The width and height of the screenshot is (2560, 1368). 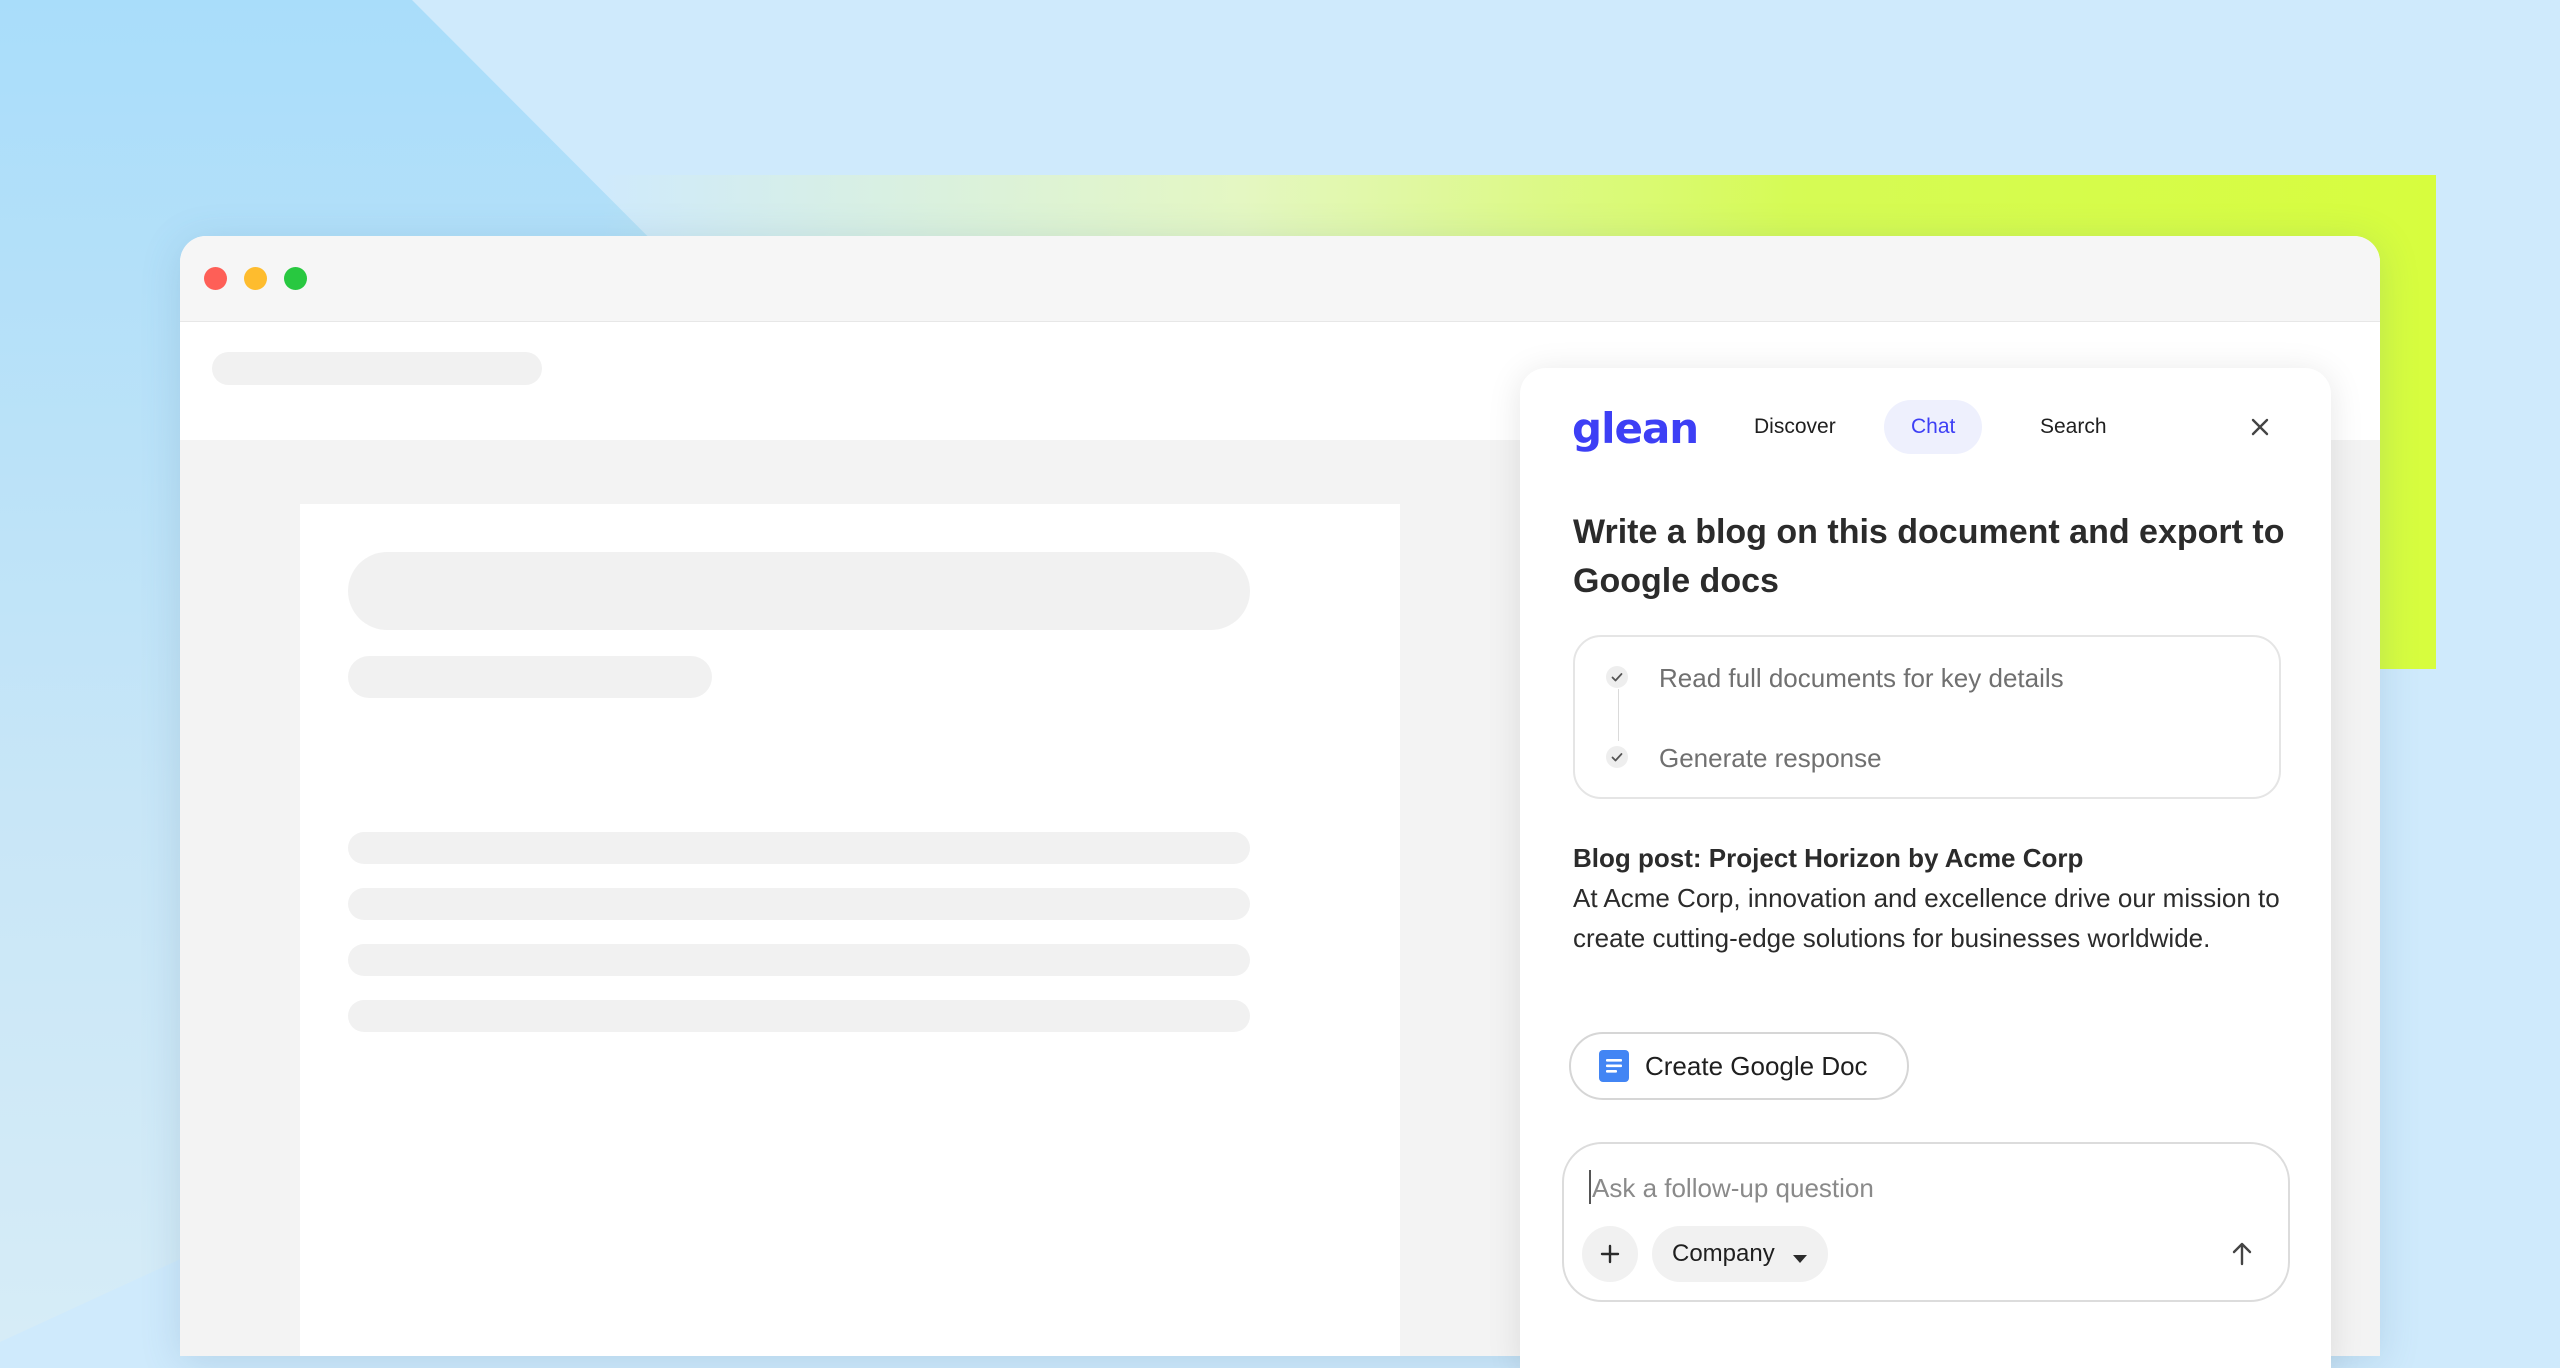 I want to click on step-item: Read full documents for key details, so click(x=1927, y=678).